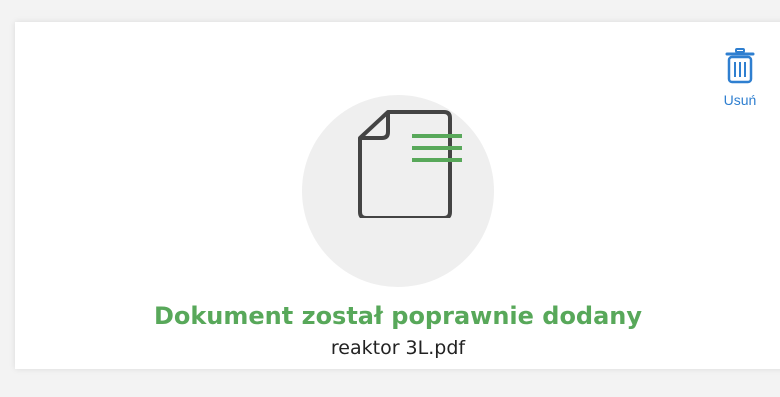  I want to click on upload-success-message: Dokument został poprawnie dodany, so click(398, 316).